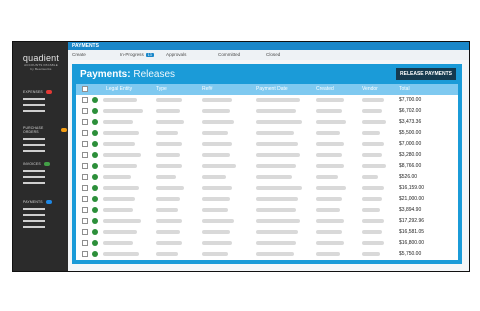 This screenshot has width=480, height=311. I want to click on column-header: Type, so click(161, 89).